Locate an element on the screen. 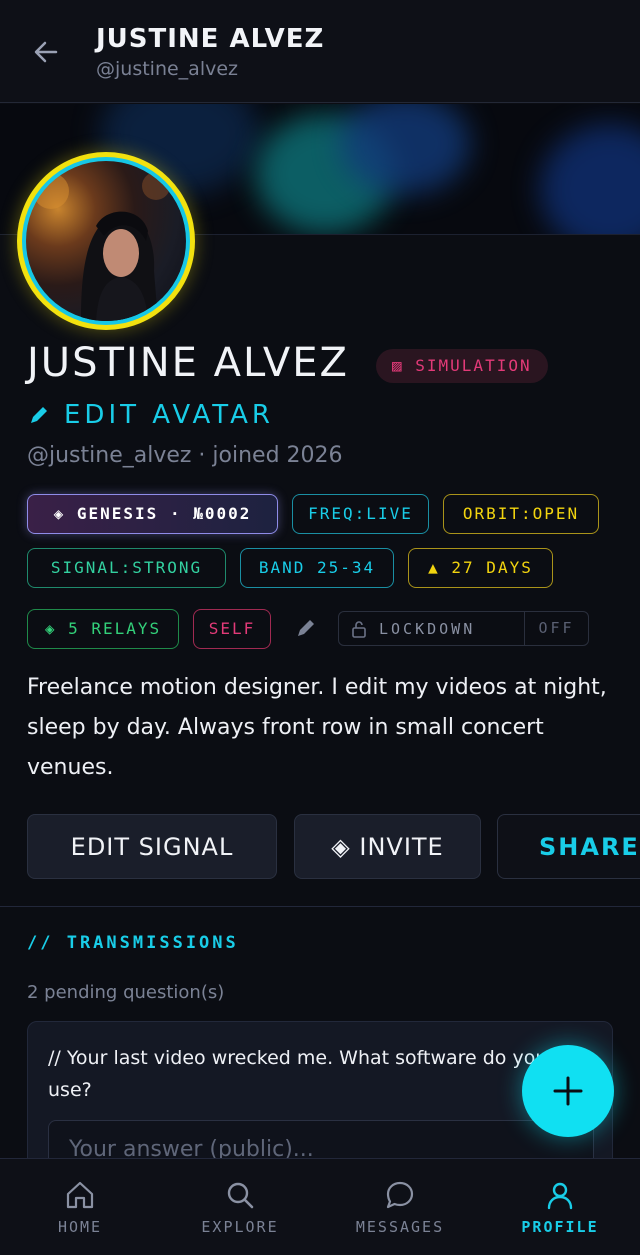 This screenshot has height=1255, width=640. edit-pencil-icon is located at coordinates (306, 628).